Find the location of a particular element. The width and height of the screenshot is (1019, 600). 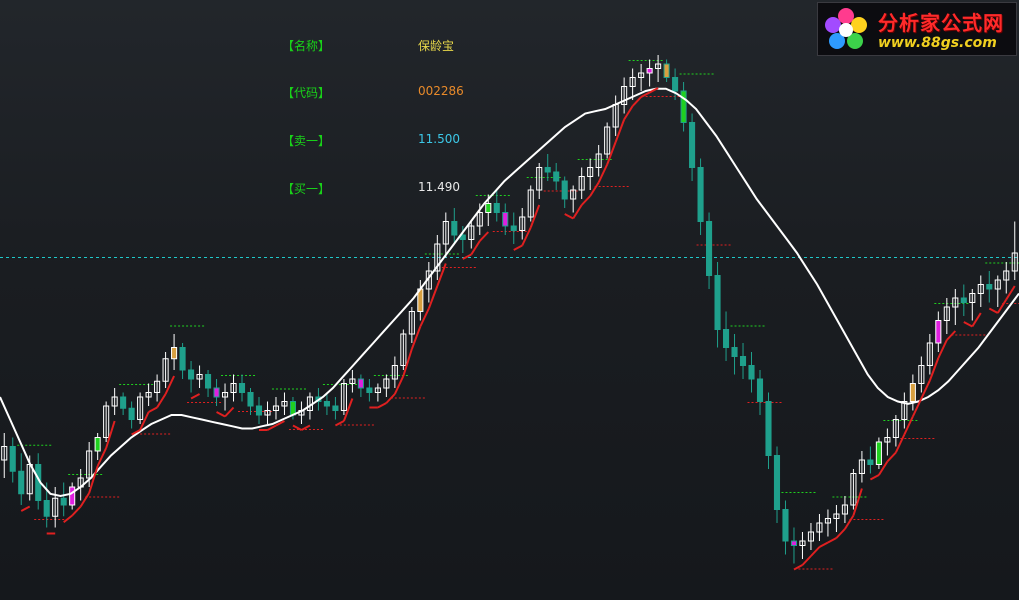

label-ask: 【卖一】 is located at coordinates (306, 141).